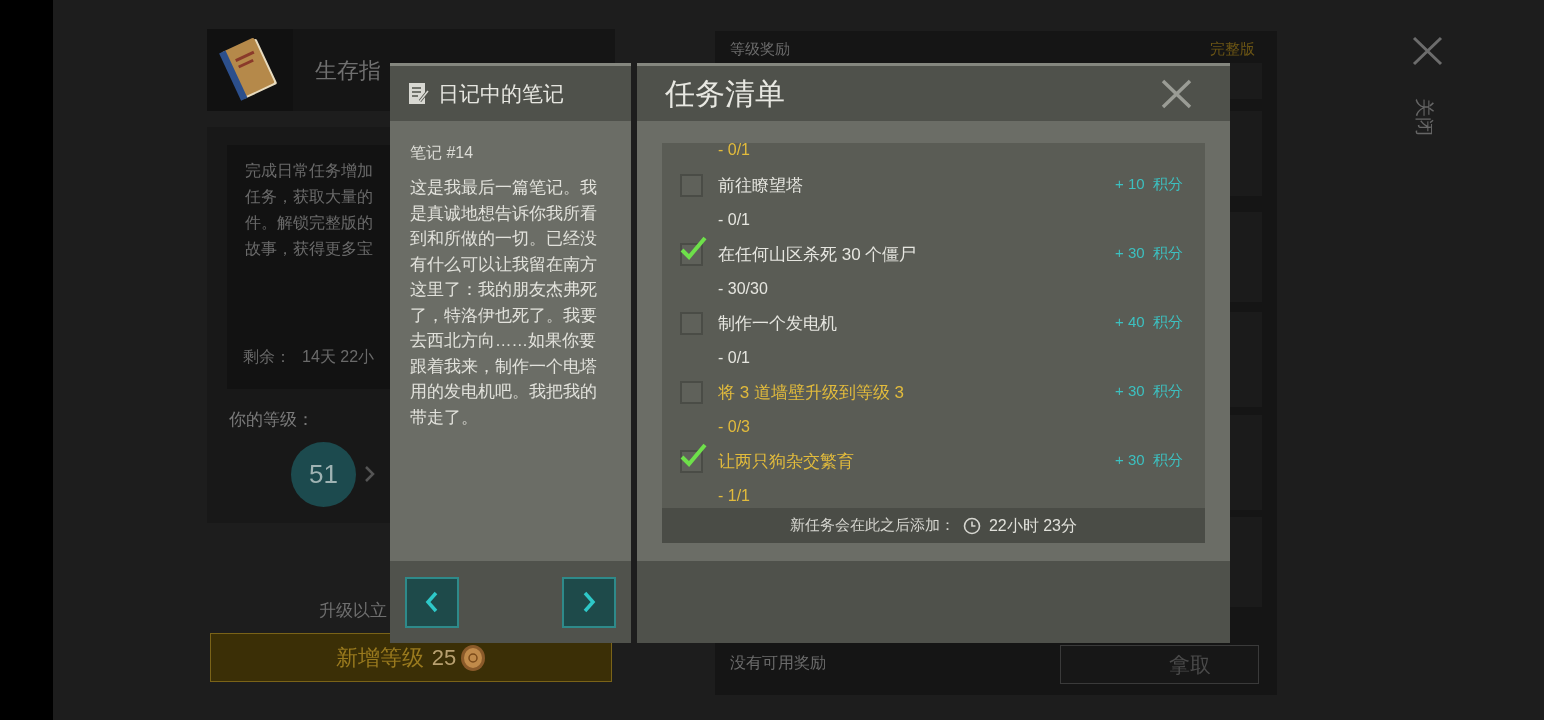 This screenshot has height=720, width=1544. What do you see at coordinates (1245, 81) in the screenshot?
I see `reward-row` at bounding box center [1245, 81].